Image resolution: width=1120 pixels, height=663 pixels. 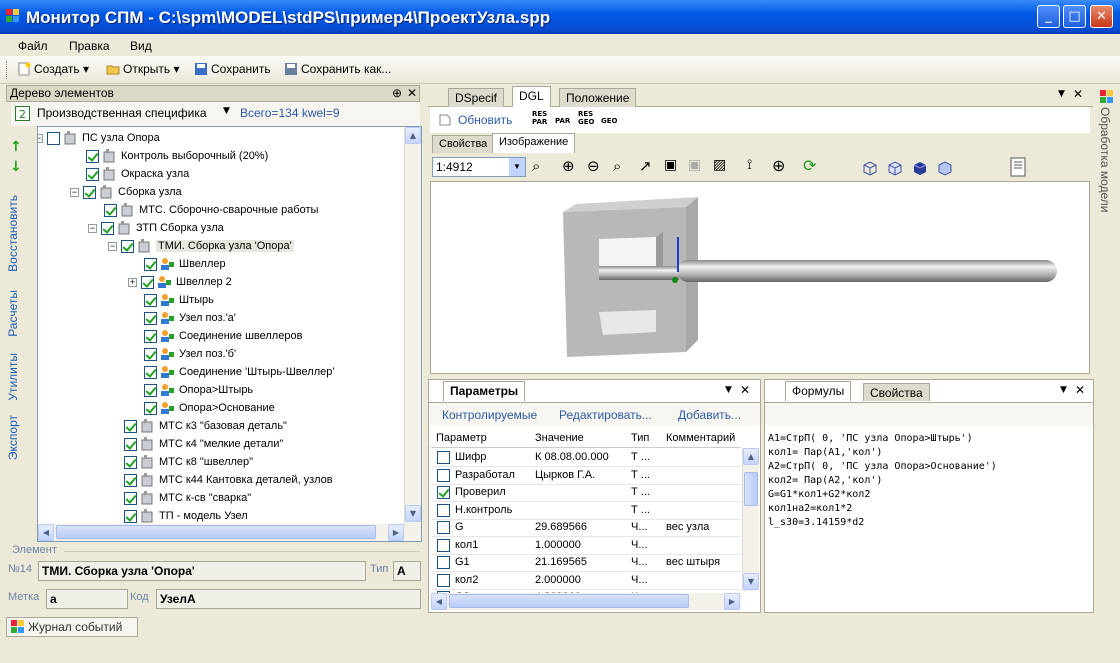 I want to click on cube-hidden-icon, so click(x=895, y=168).